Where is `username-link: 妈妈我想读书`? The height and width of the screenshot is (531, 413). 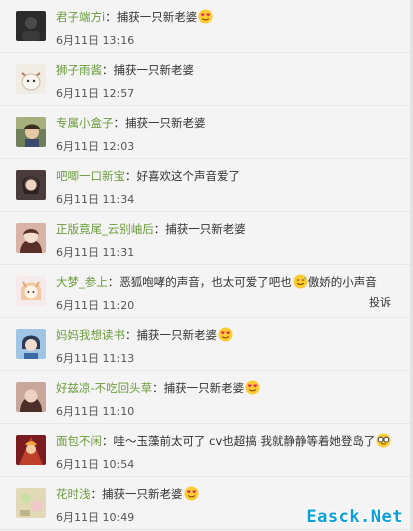 username-link: 妈妈我想读书 is located at coordinates (90, 335).